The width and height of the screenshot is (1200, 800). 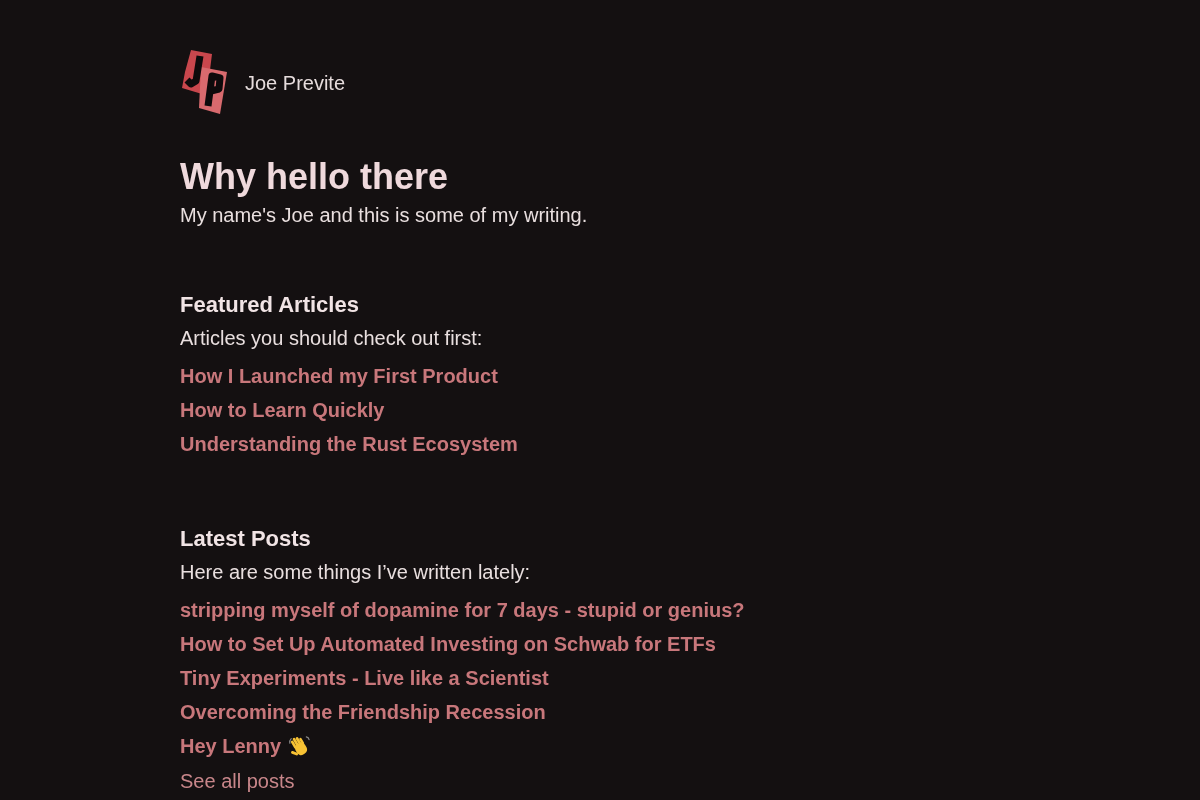 I want to click on post-link: How I Launched my First Product, so click(x=339, y=376).